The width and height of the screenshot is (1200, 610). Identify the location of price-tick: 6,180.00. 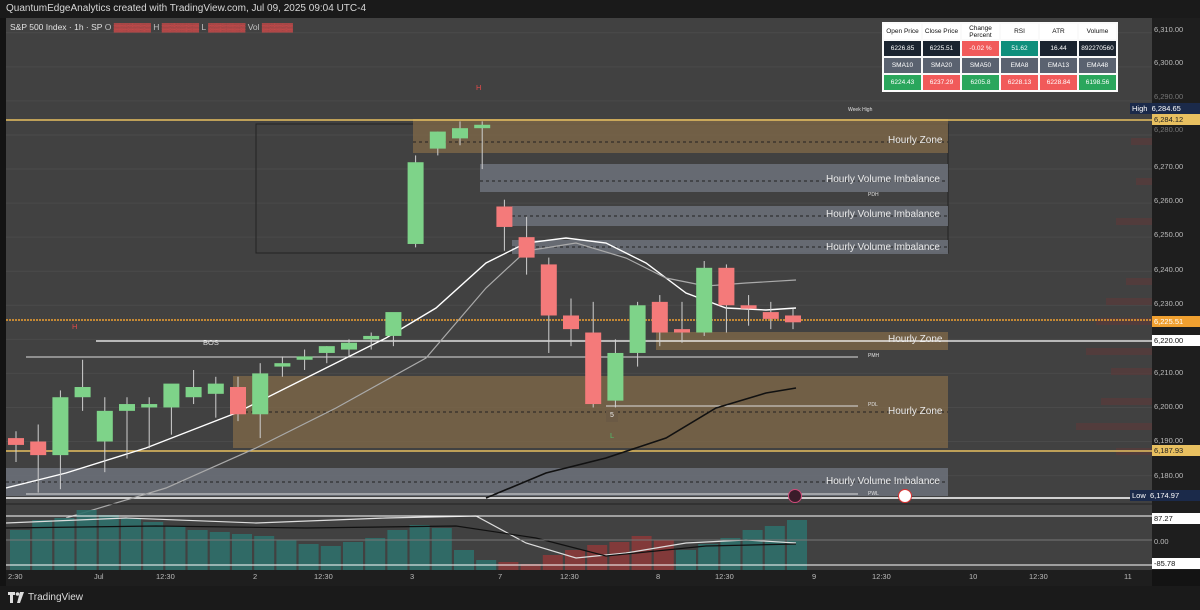
(1169, 475).